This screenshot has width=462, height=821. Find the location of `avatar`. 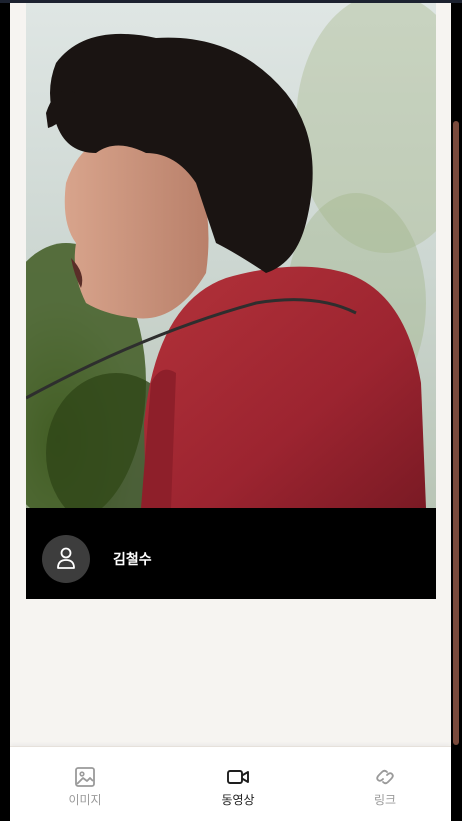

avatar is located at coordinates (66, 559).